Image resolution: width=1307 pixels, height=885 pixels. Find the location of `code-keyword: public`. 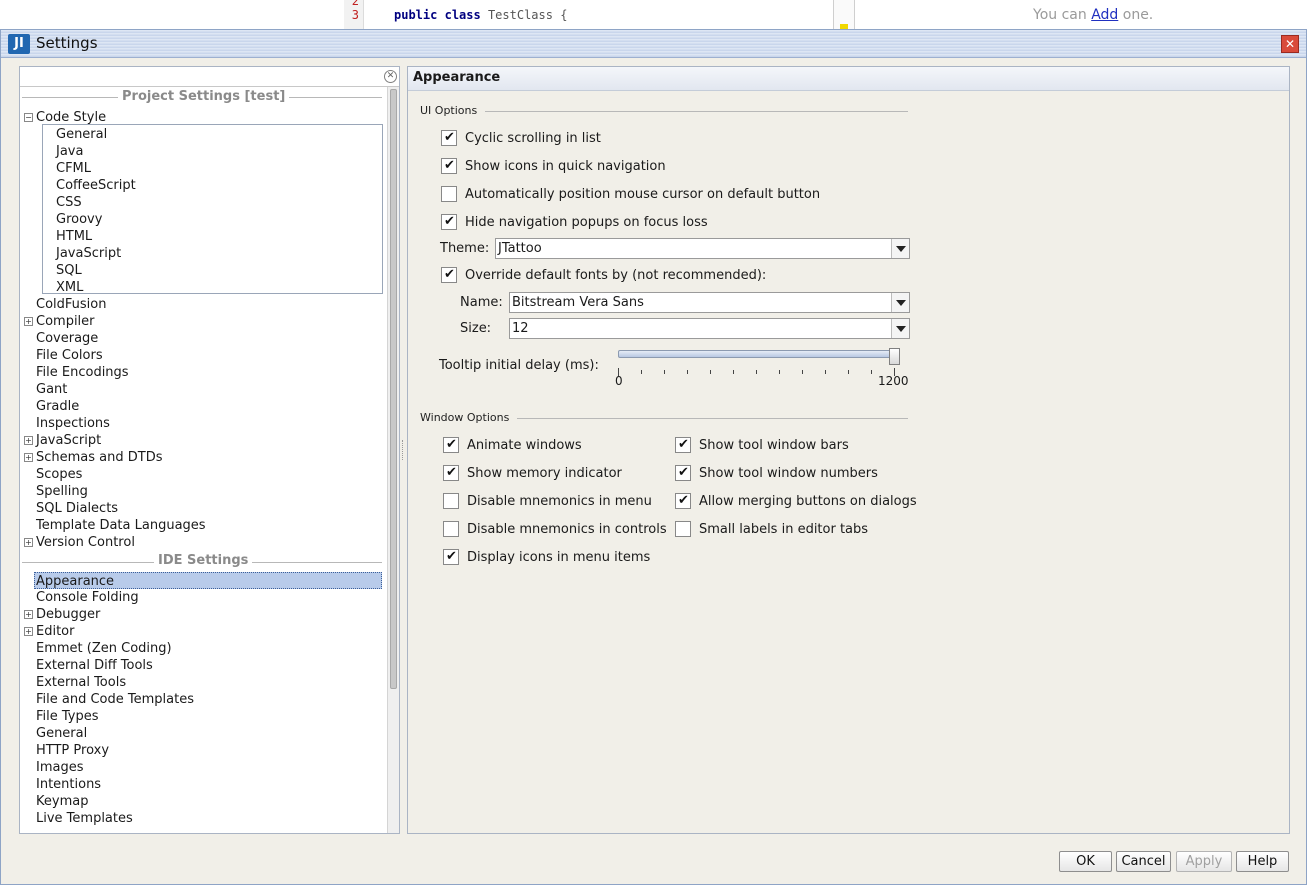

code-keyword: public is located at coordinates (416, 15).